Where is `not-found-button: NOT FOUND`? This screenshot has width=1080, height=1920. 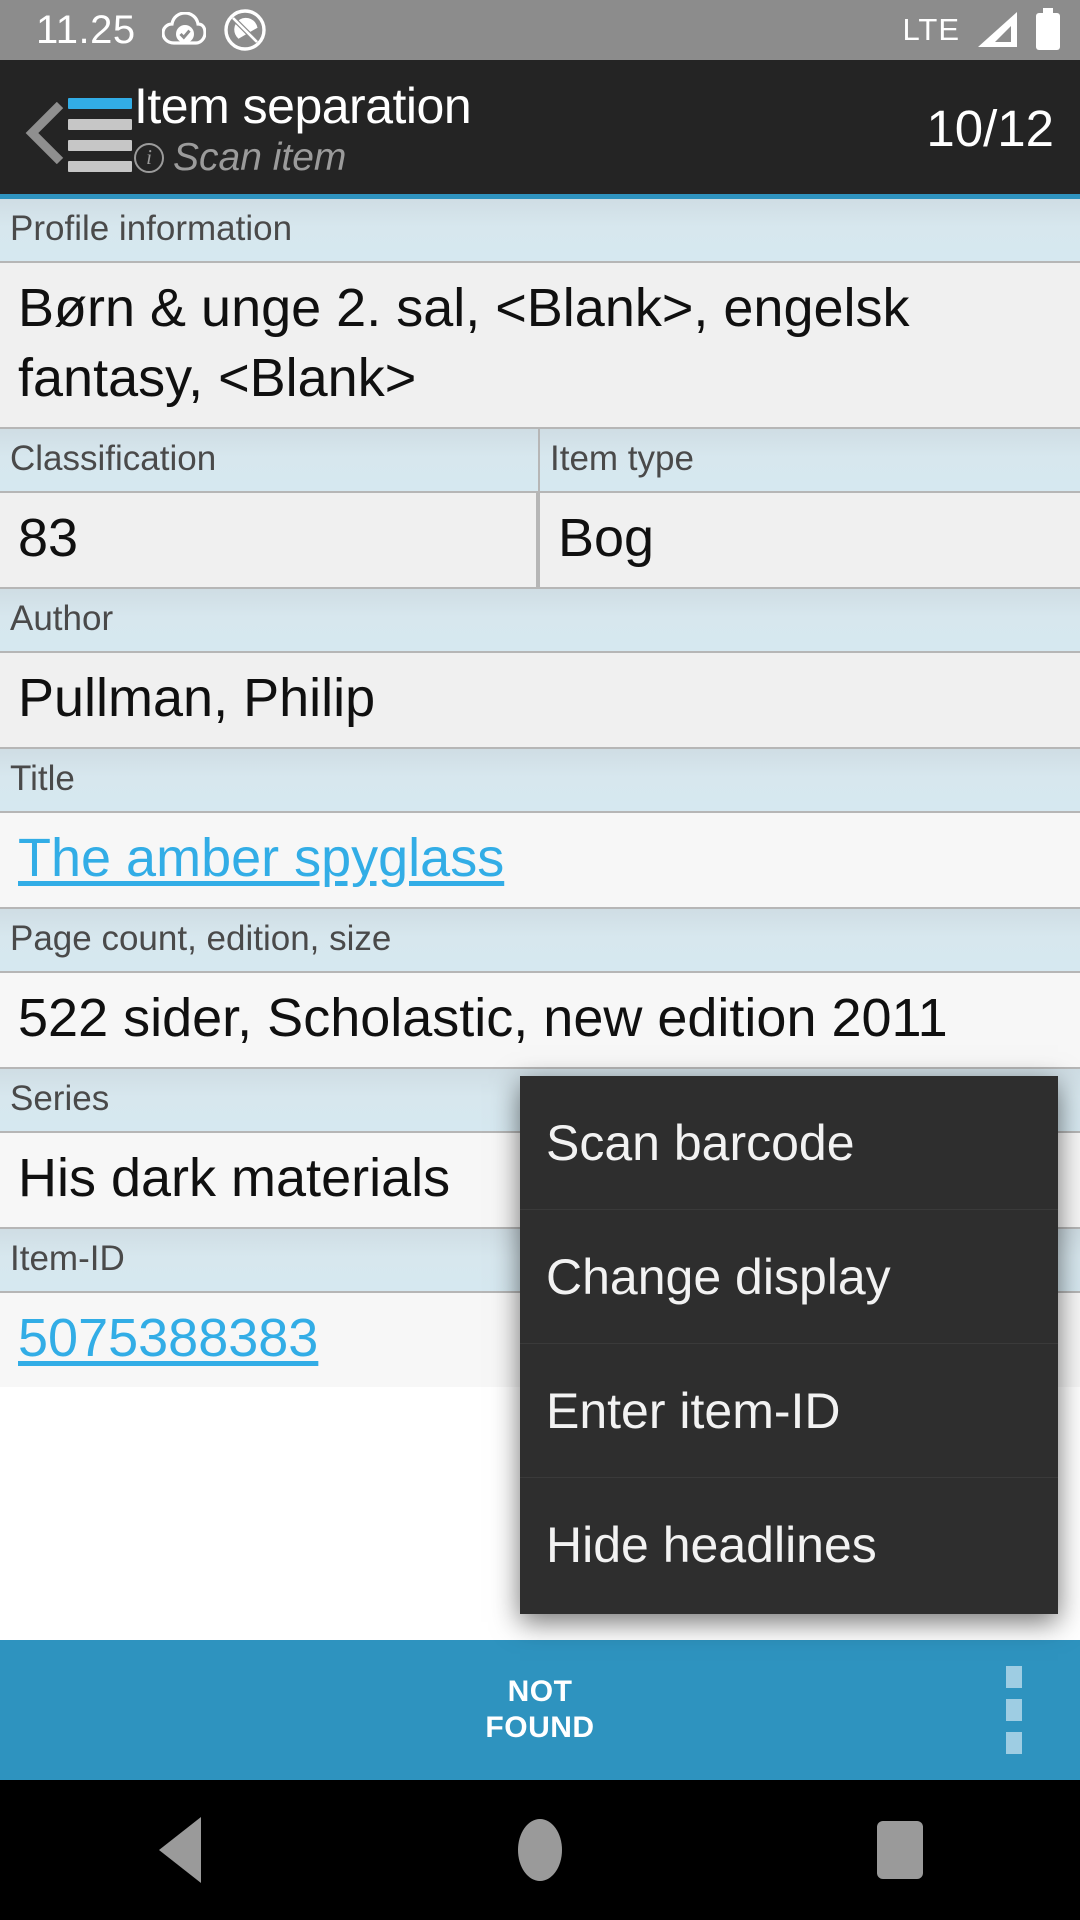
not-found-button: NOT FOUND is located at coordinates (539, 1710).